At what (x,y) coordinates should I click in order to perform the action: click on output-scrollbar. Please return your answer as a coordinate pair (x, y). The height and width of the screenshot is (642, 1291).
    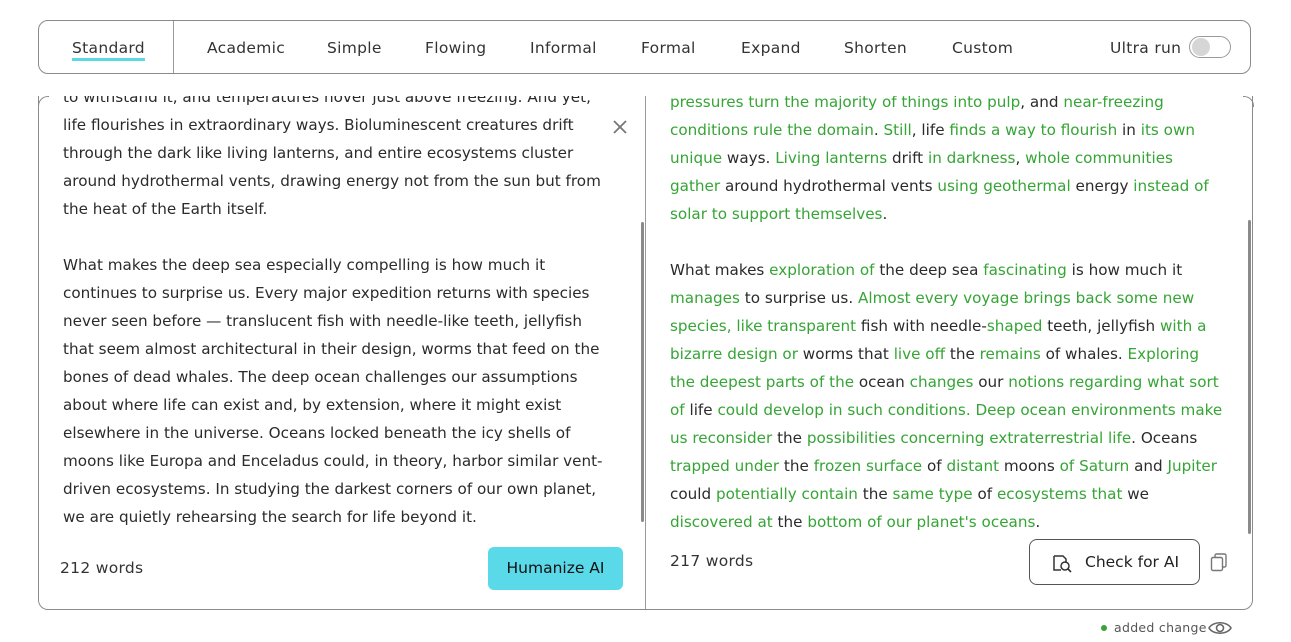
    Looking at the image, I should click on (1249, 377).